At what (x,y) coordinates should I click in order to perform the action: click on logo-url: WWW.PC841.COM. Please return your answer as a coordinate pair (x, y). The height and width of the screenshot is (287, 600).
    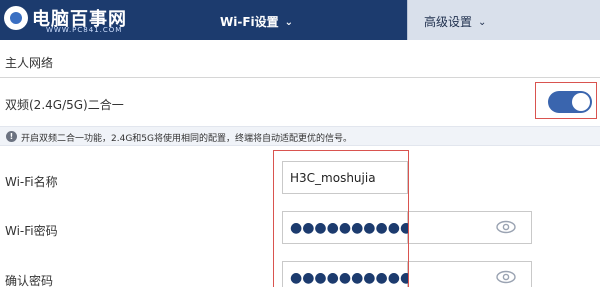
    Looking at the image, I should click on (84, 30).